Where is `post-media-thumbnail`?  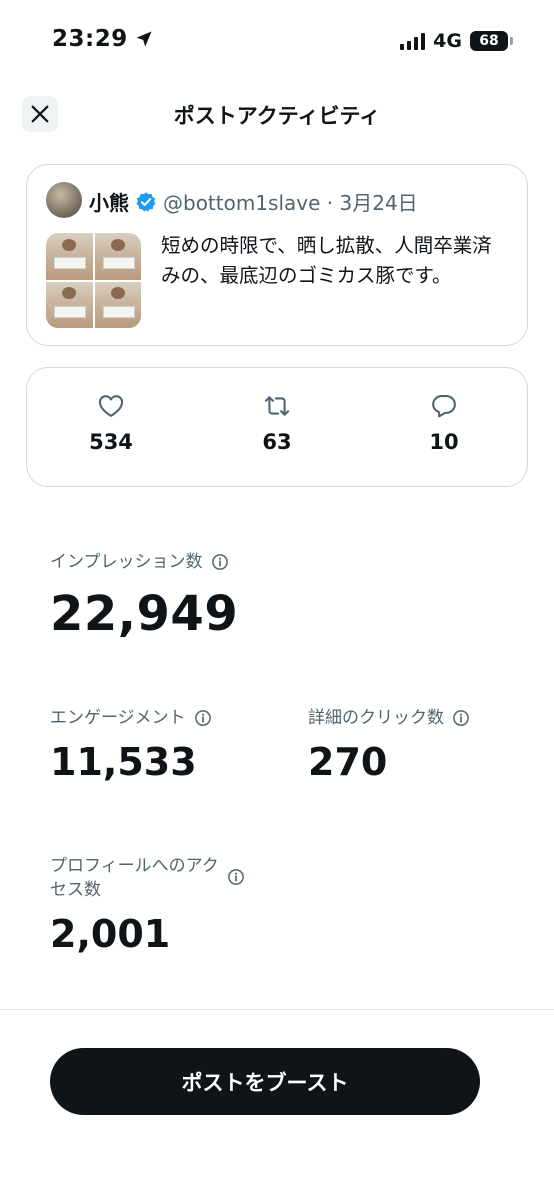
post-media-thumbnail is located at coordinates (93, 280).